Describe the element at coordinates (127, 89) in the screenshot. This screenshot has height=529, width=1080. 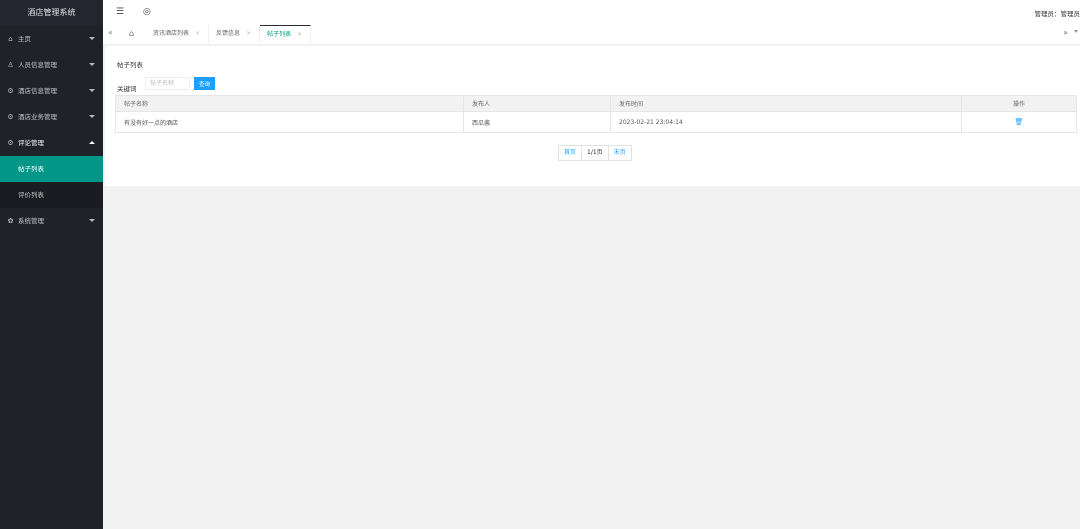
I see `search-label: 关键词` at that location.